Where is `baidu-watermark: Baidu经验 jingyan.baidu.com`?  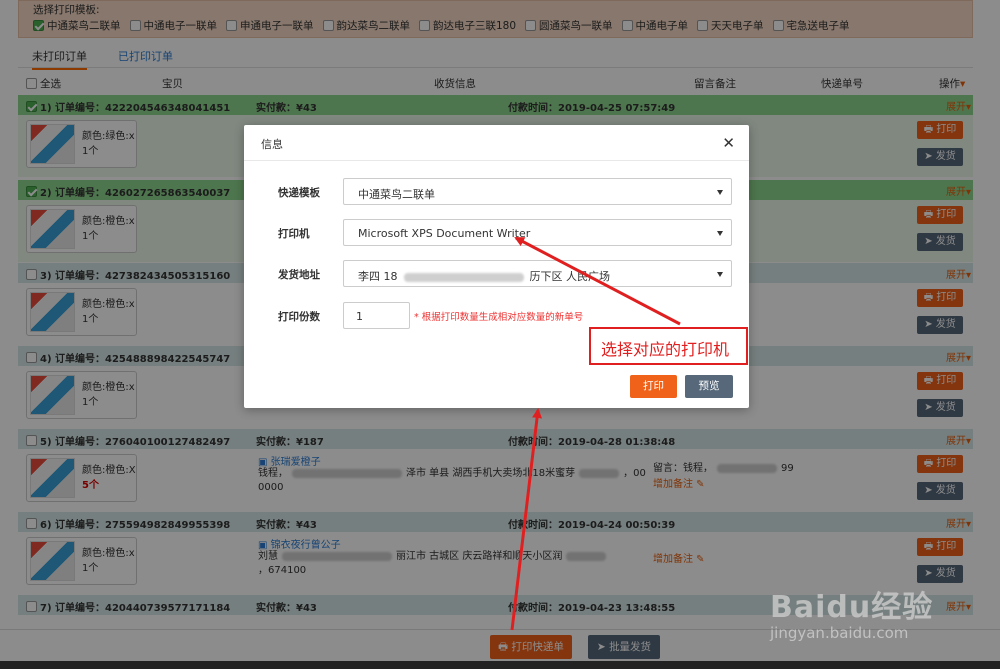 baidu-watermark: Baidu经验 jingyan.baidu.com is located at coordinates (875, 617).